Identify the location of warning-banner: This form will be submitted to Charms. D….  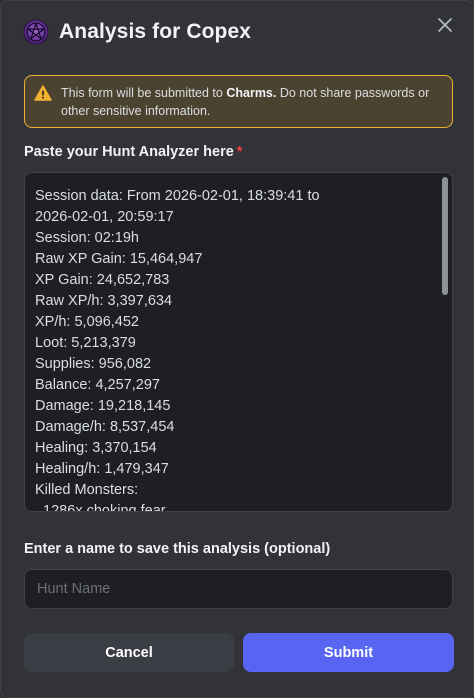
(238, 101).